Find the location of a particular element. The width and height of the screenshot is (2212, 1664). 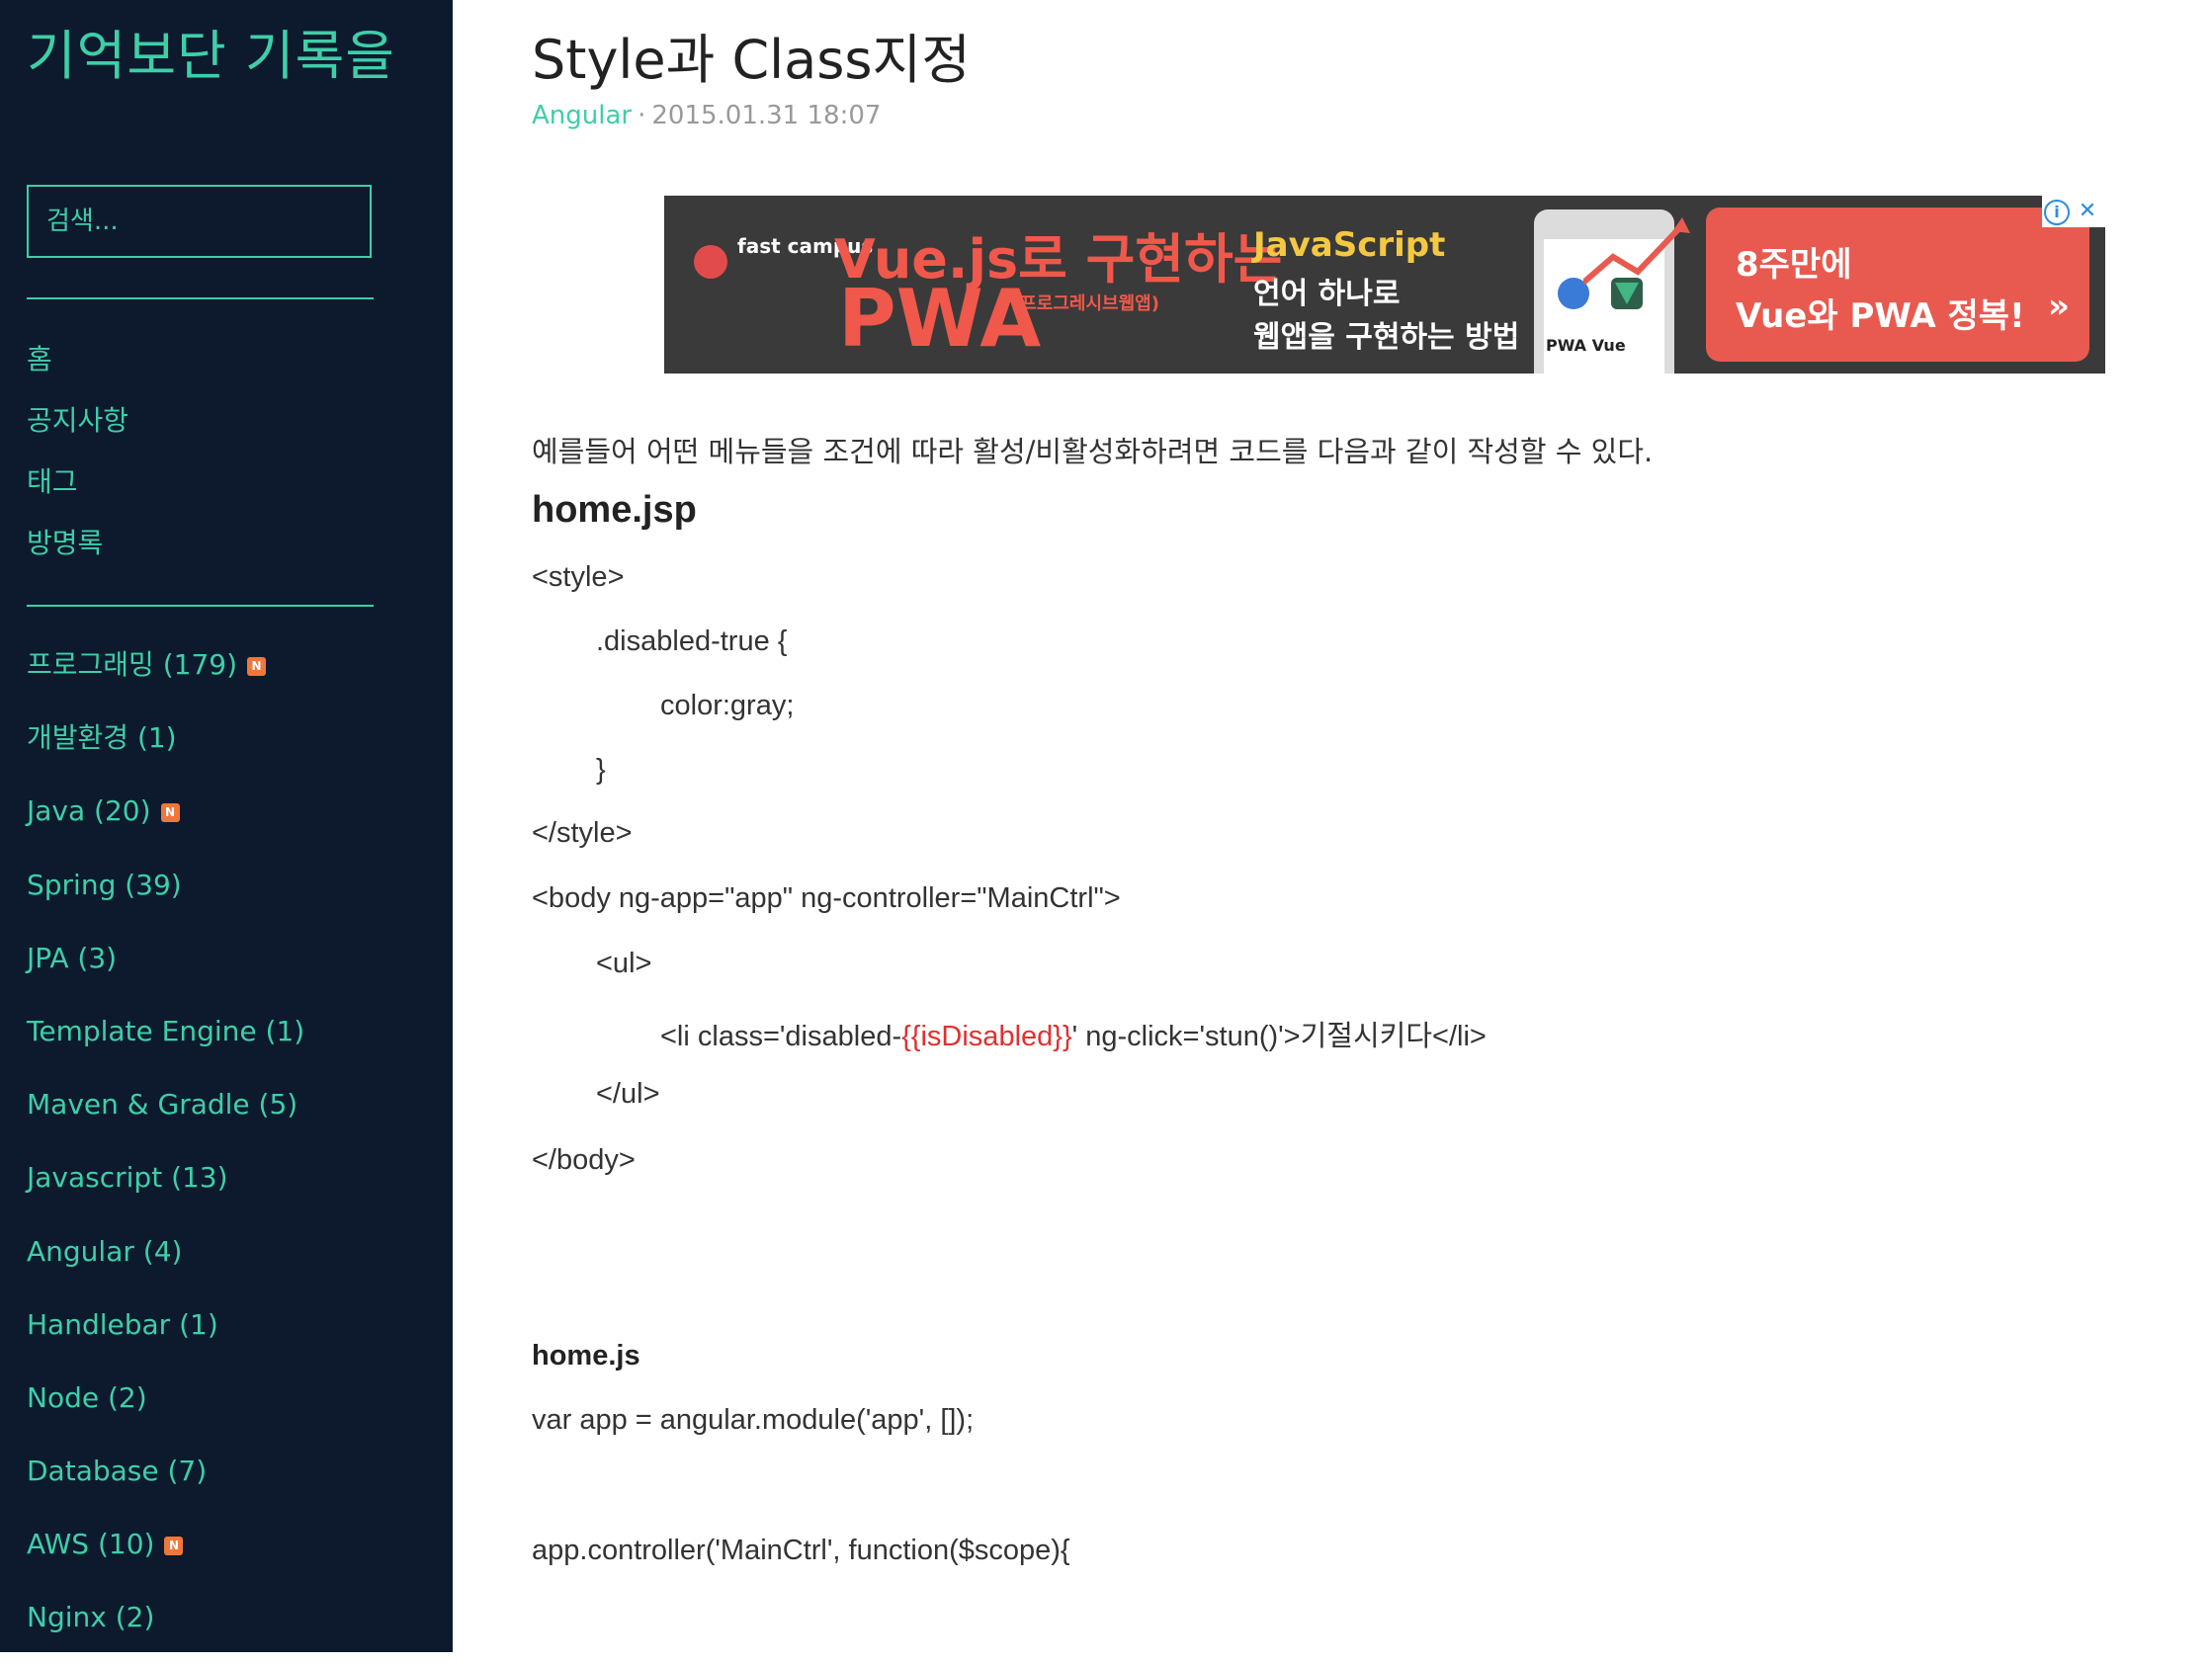

ad-cta-line: 8주만에 is located at coordinates (1794, 265).